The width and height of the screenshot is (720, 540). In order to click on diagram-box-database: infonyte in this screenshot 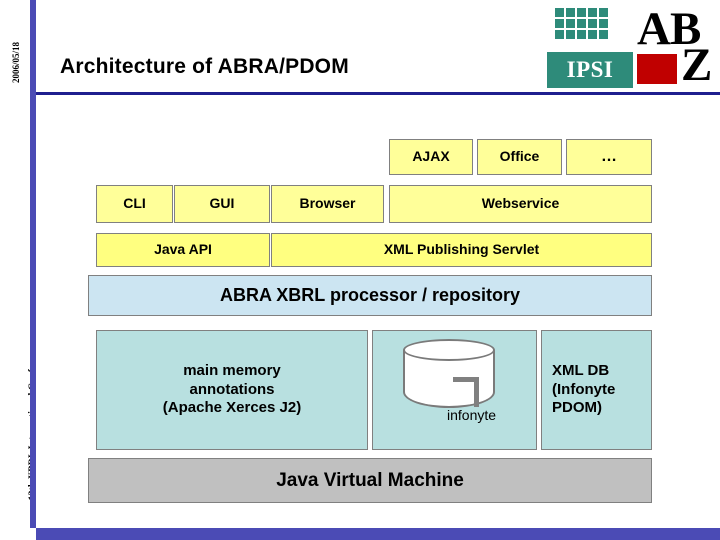, I will do `click(454, 390)`.